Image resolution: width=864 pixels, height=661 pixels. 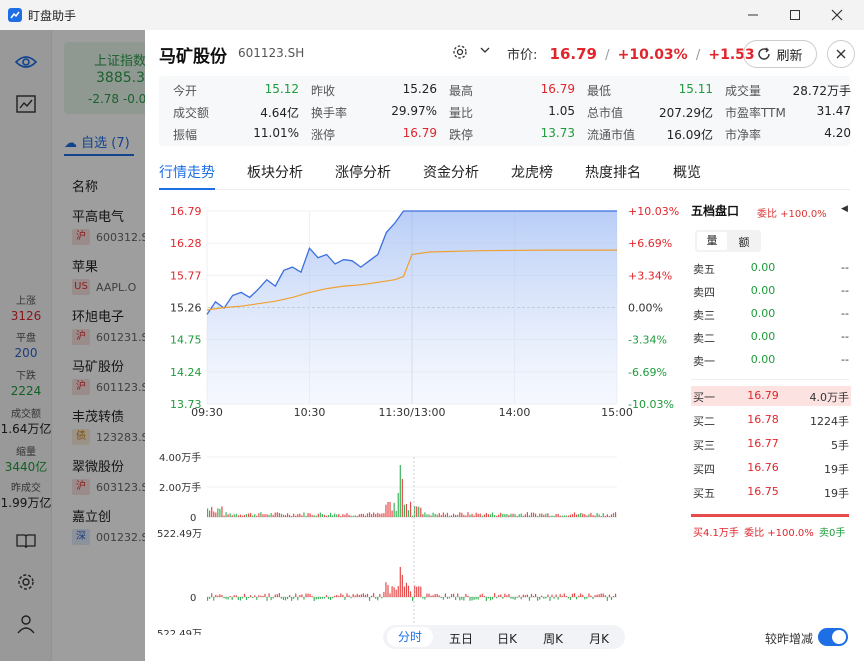 I want to click on quote-value: 16.09亿, so click(x=689, y=135).